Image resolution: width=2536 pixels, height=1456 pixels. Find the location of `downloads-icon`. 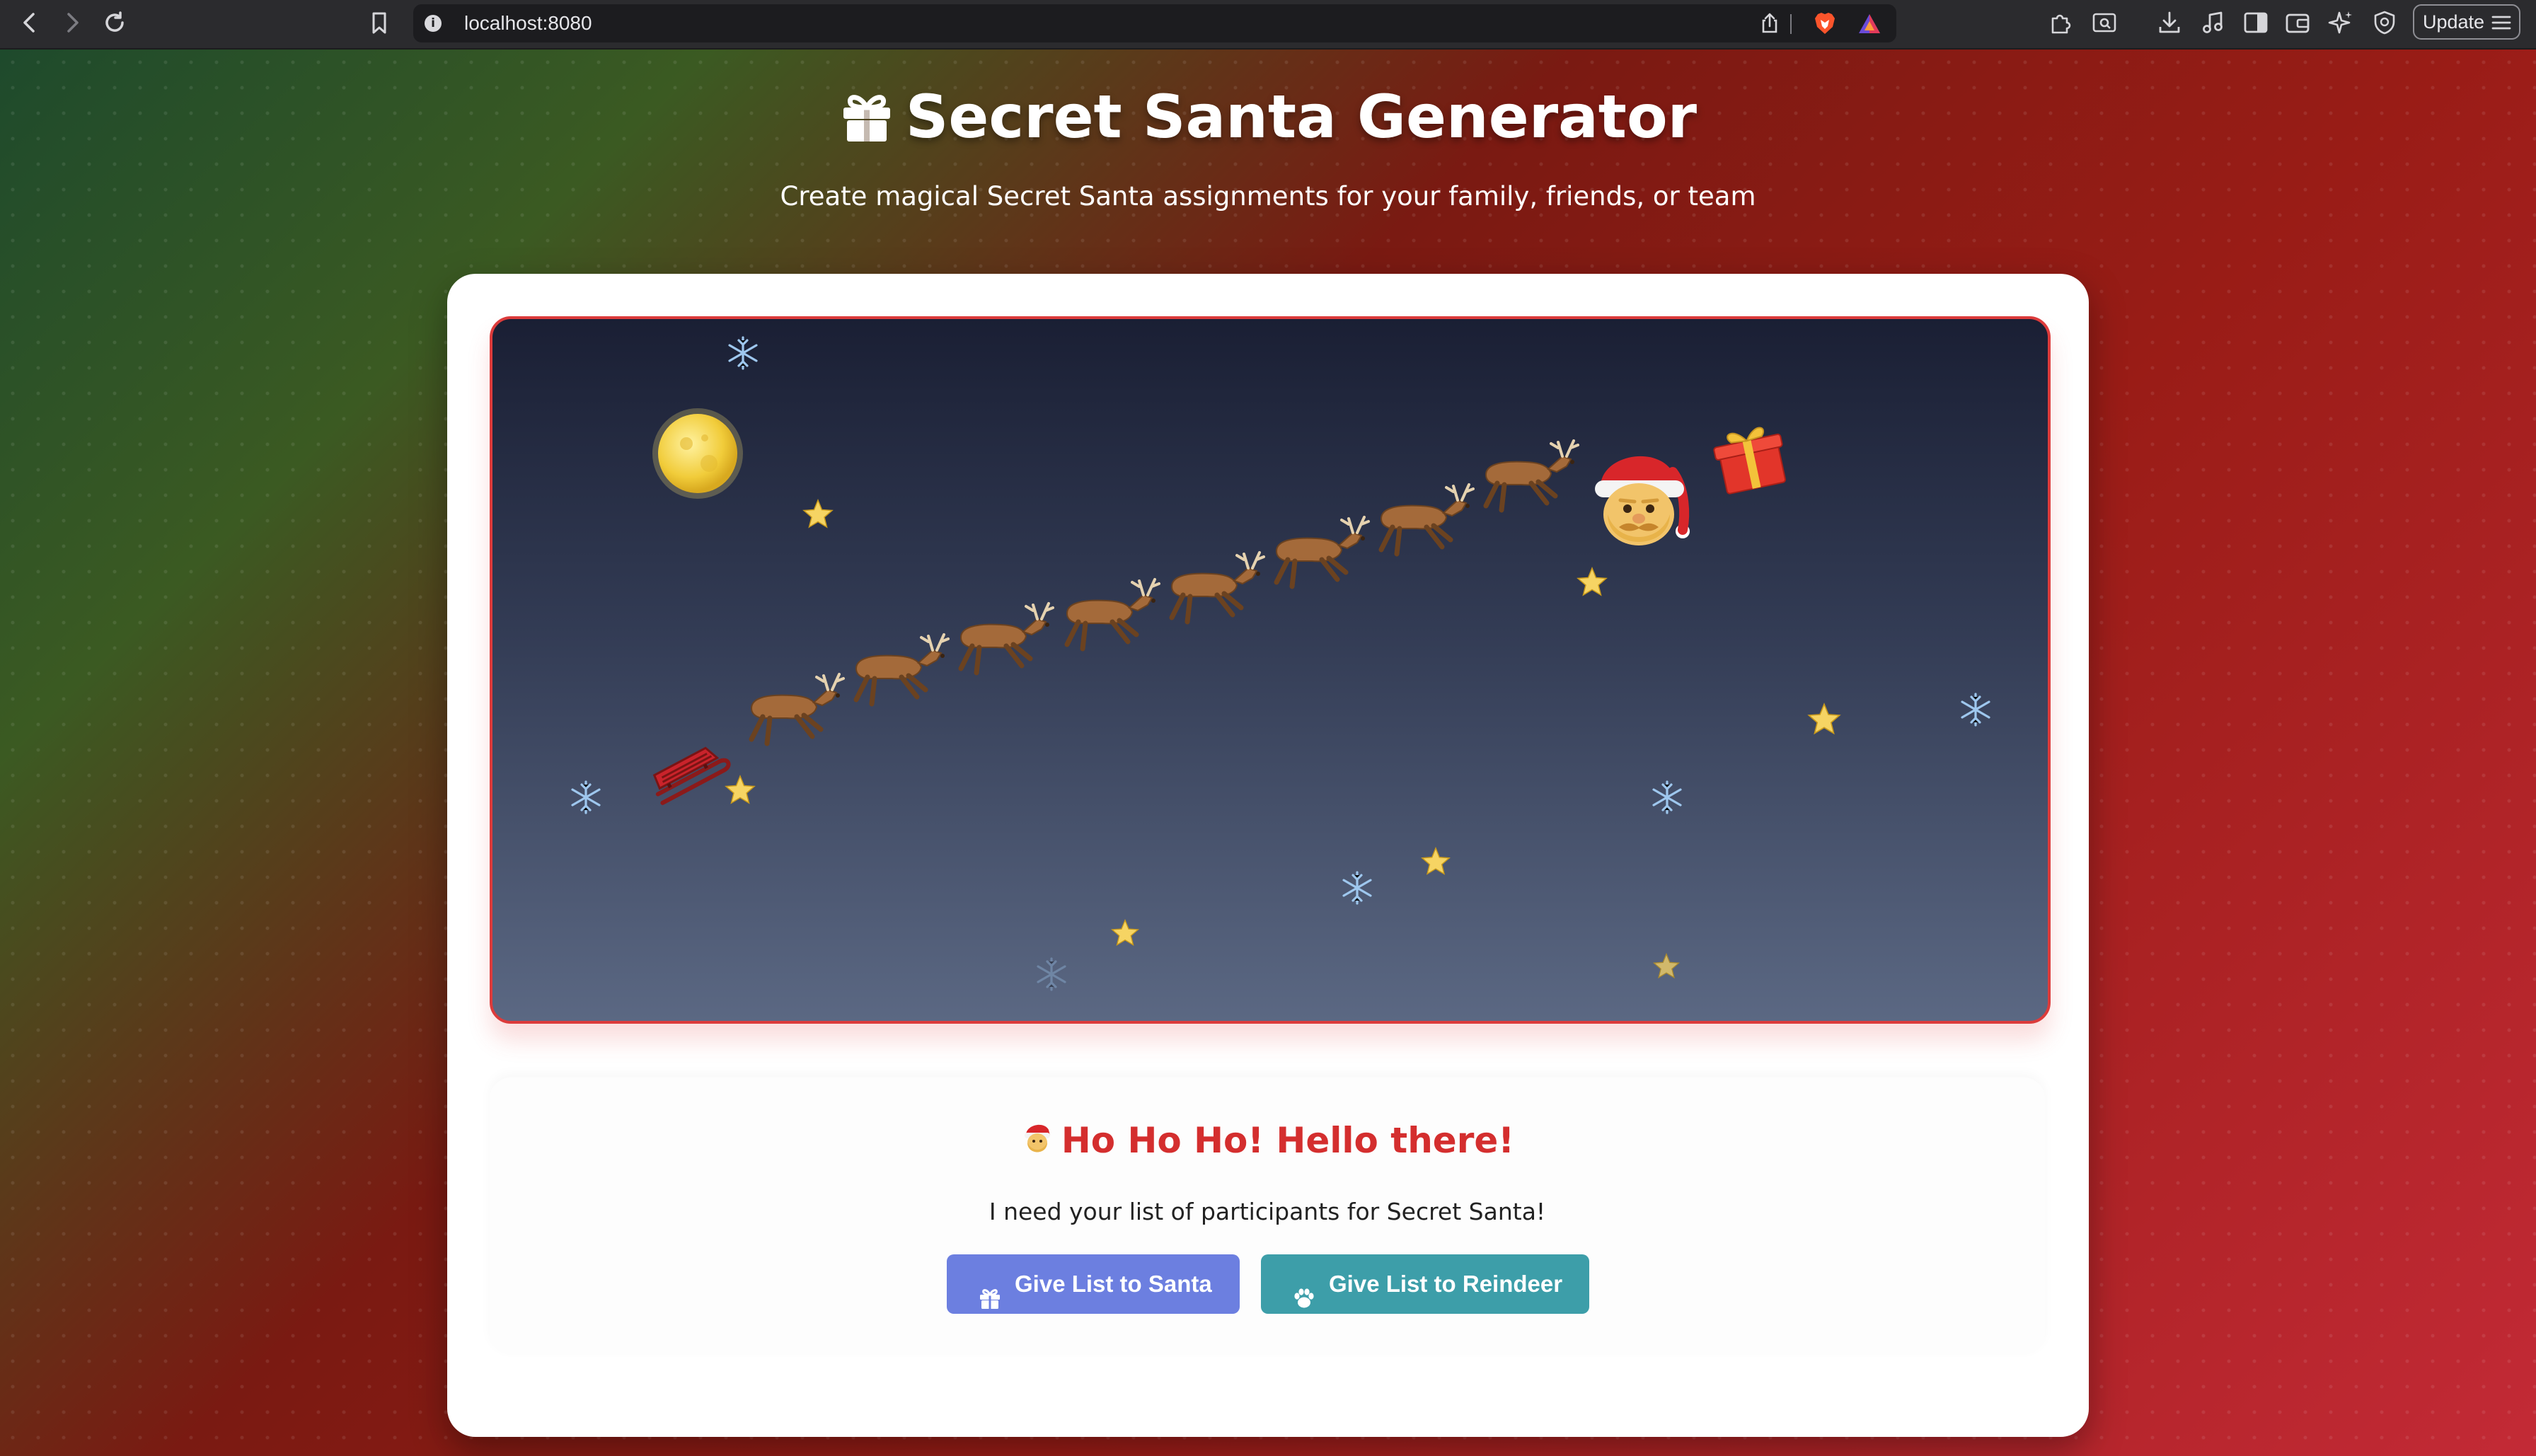

downloads-icon is located at coordinates (2169, 22).